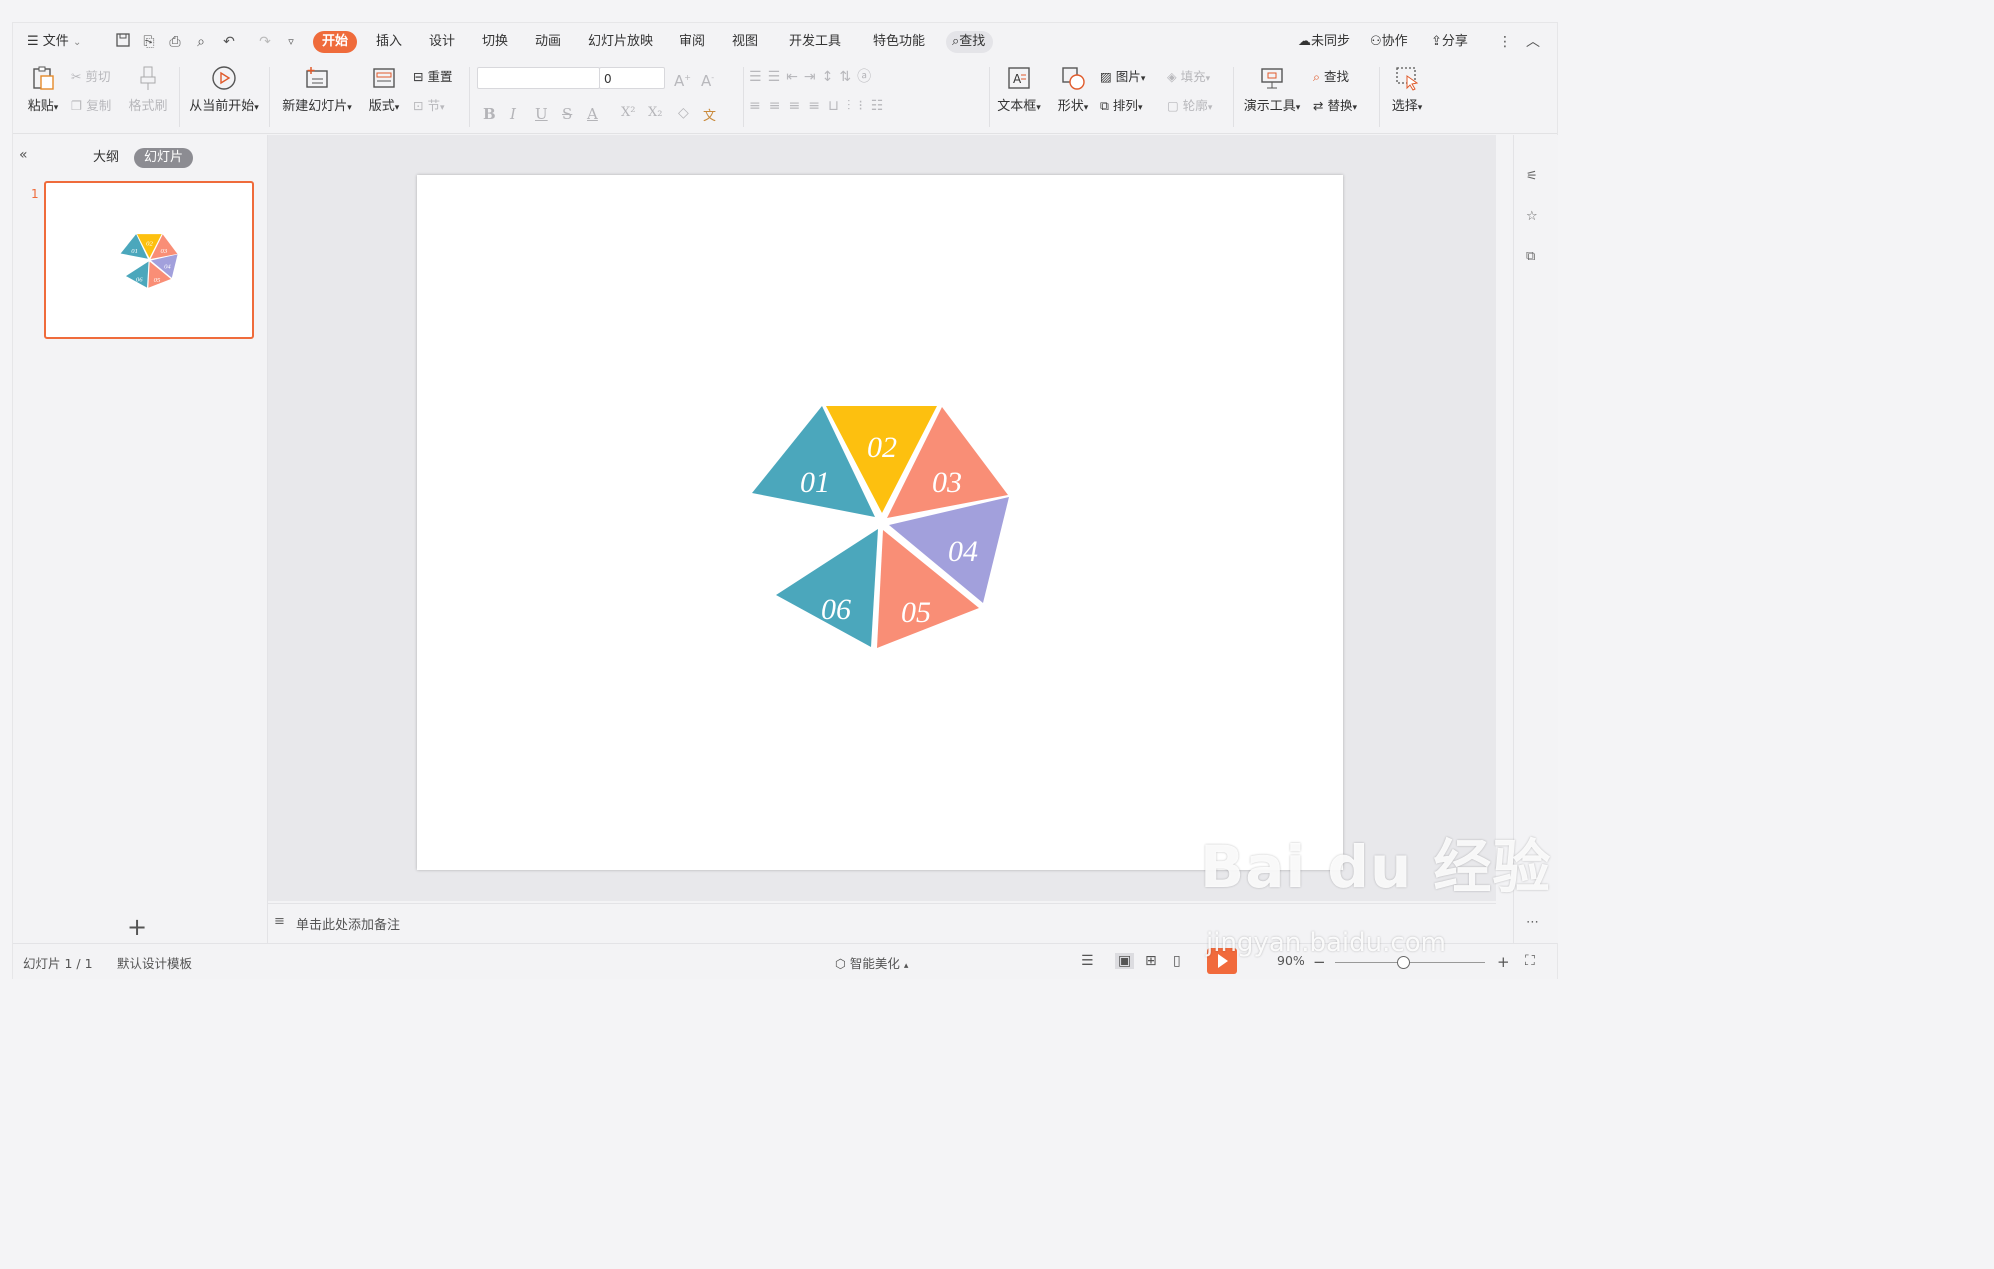 This screenshot has width=1994, height=1269. What do you see at coordinates (1536, 179) in the screenshot?
I see `properties-icon: ⚟` at bounding box center [1536, 179].